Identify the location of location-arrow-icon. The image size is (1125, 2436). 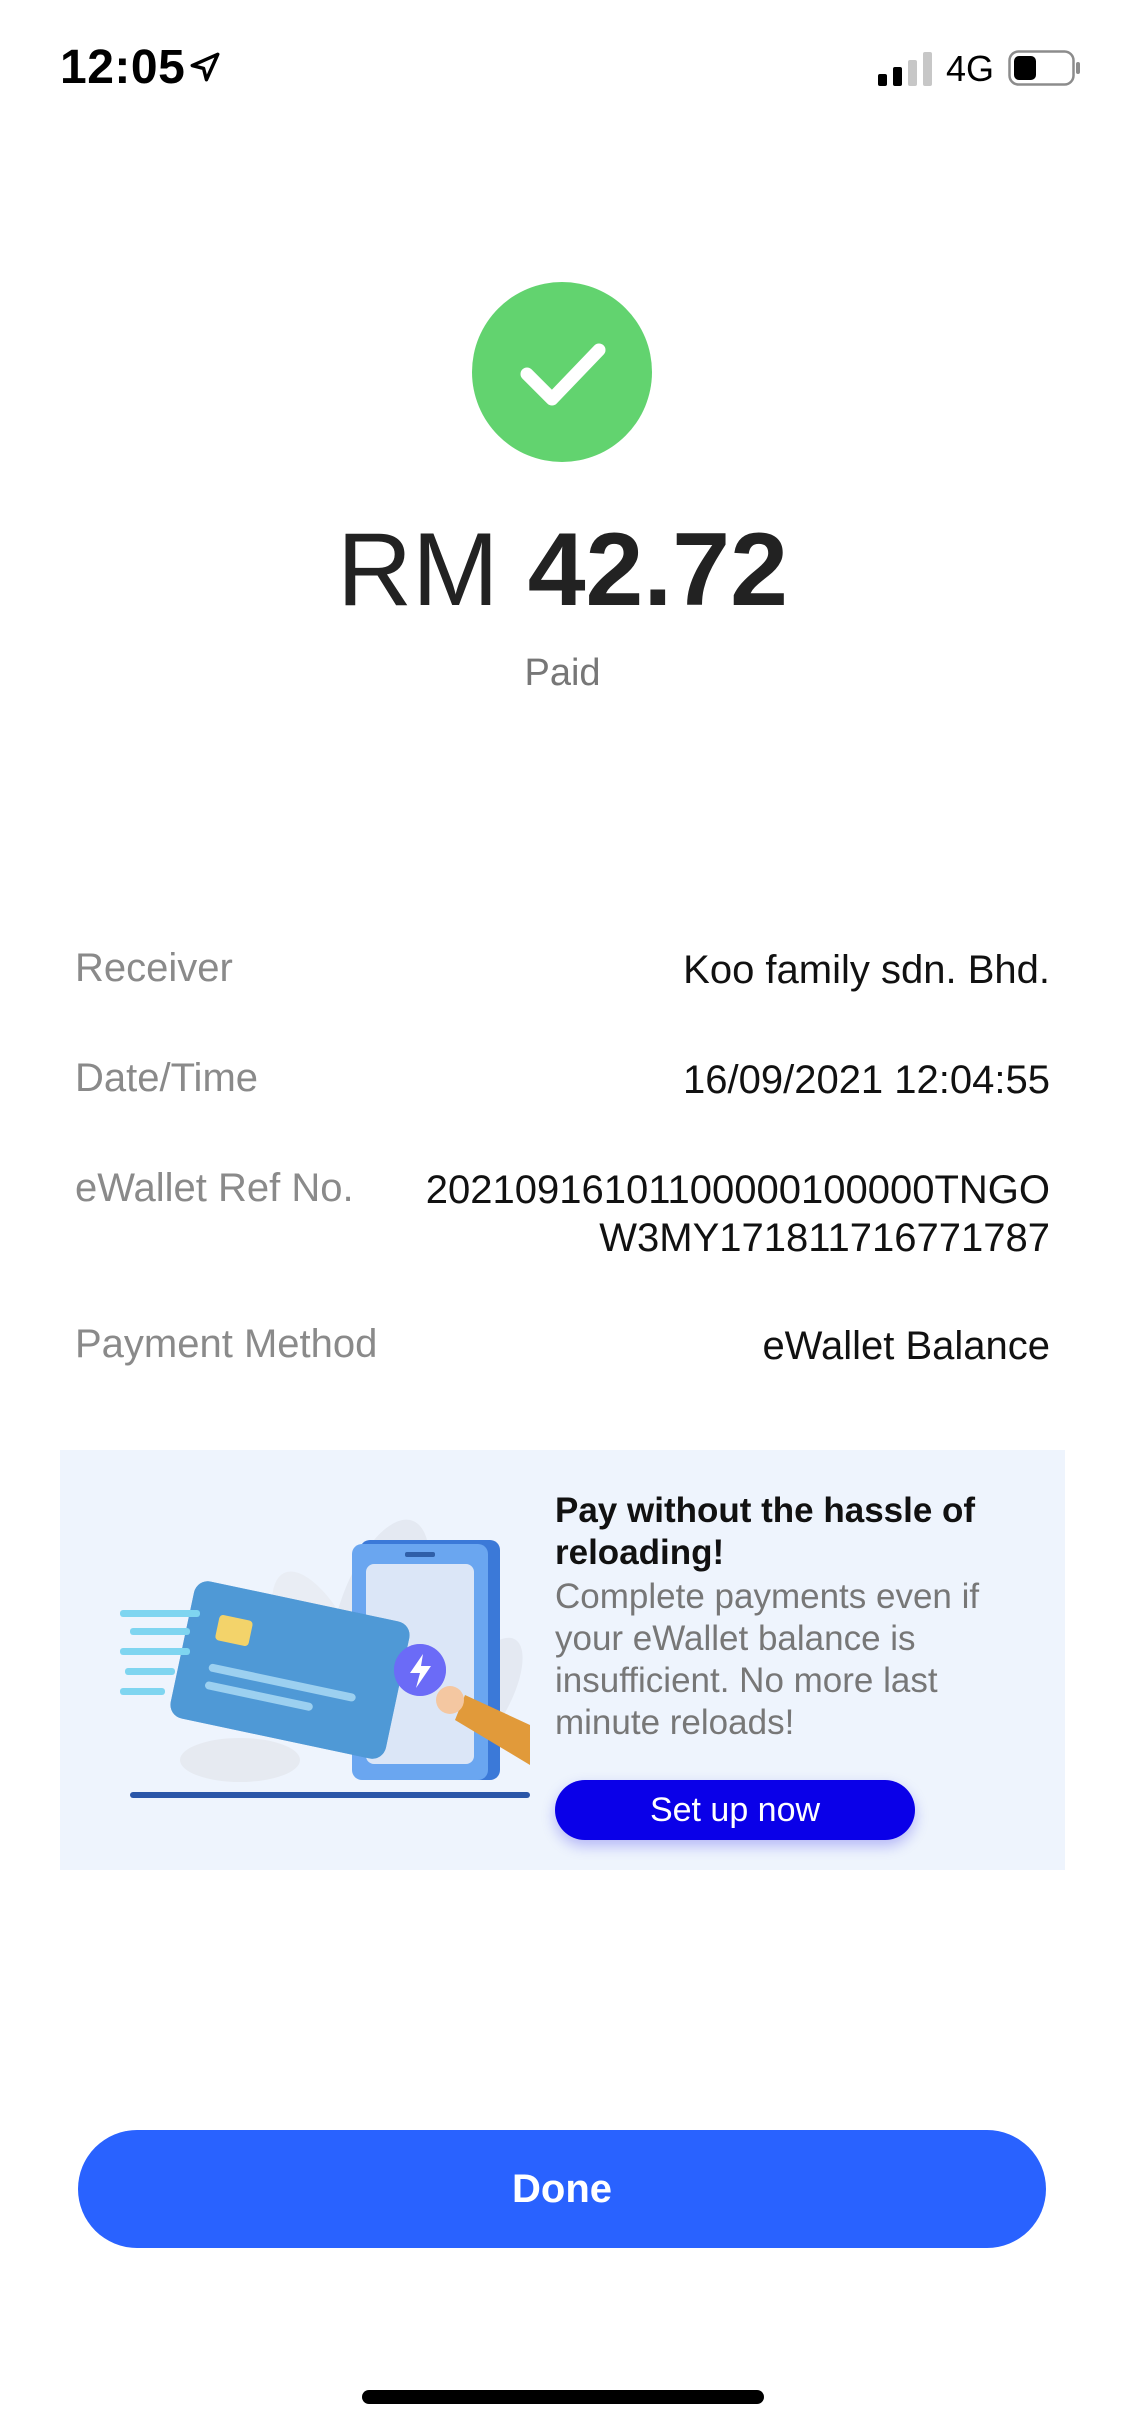
(205, 67).